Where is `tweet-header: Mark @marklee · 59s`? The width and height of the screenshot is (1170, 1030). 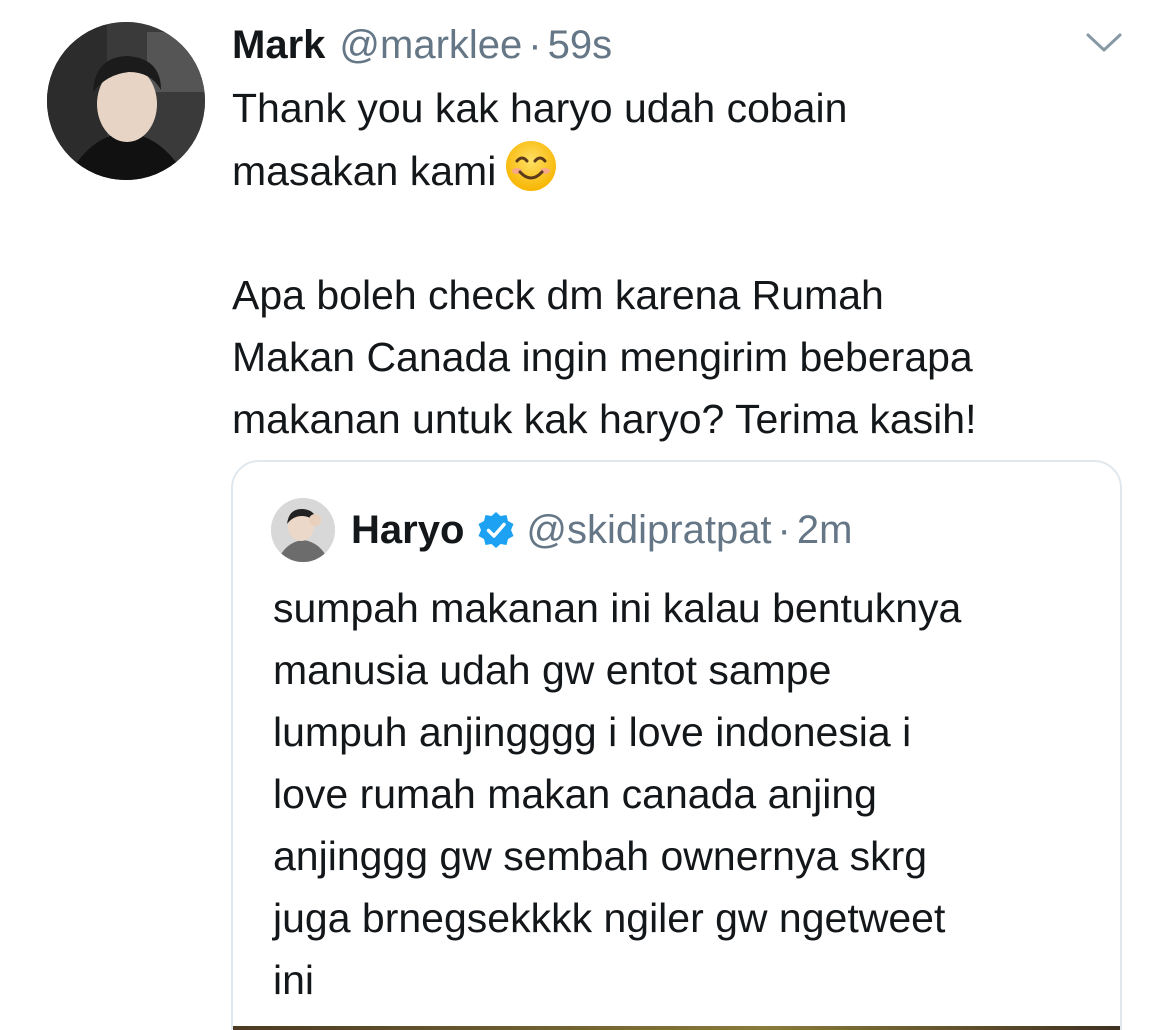 tweet-header: Mark @marklee · 59s is located at coordinates (682, 45).